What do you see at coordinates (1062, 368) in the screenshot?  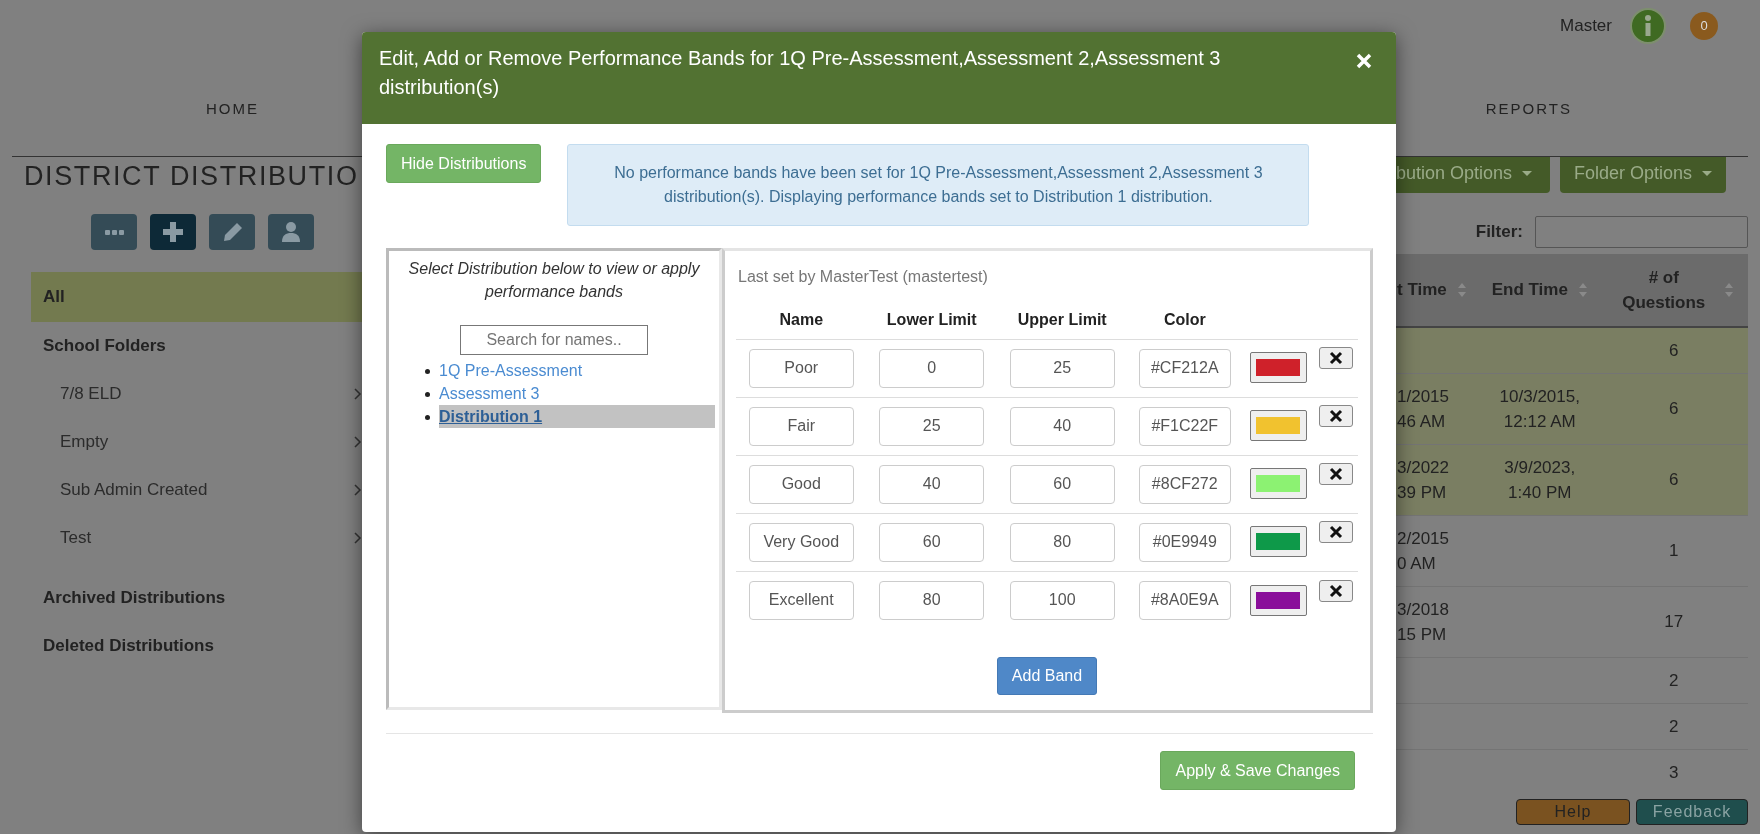 I see `upper-limit-field: 25` at bounding box center [1062, 368].